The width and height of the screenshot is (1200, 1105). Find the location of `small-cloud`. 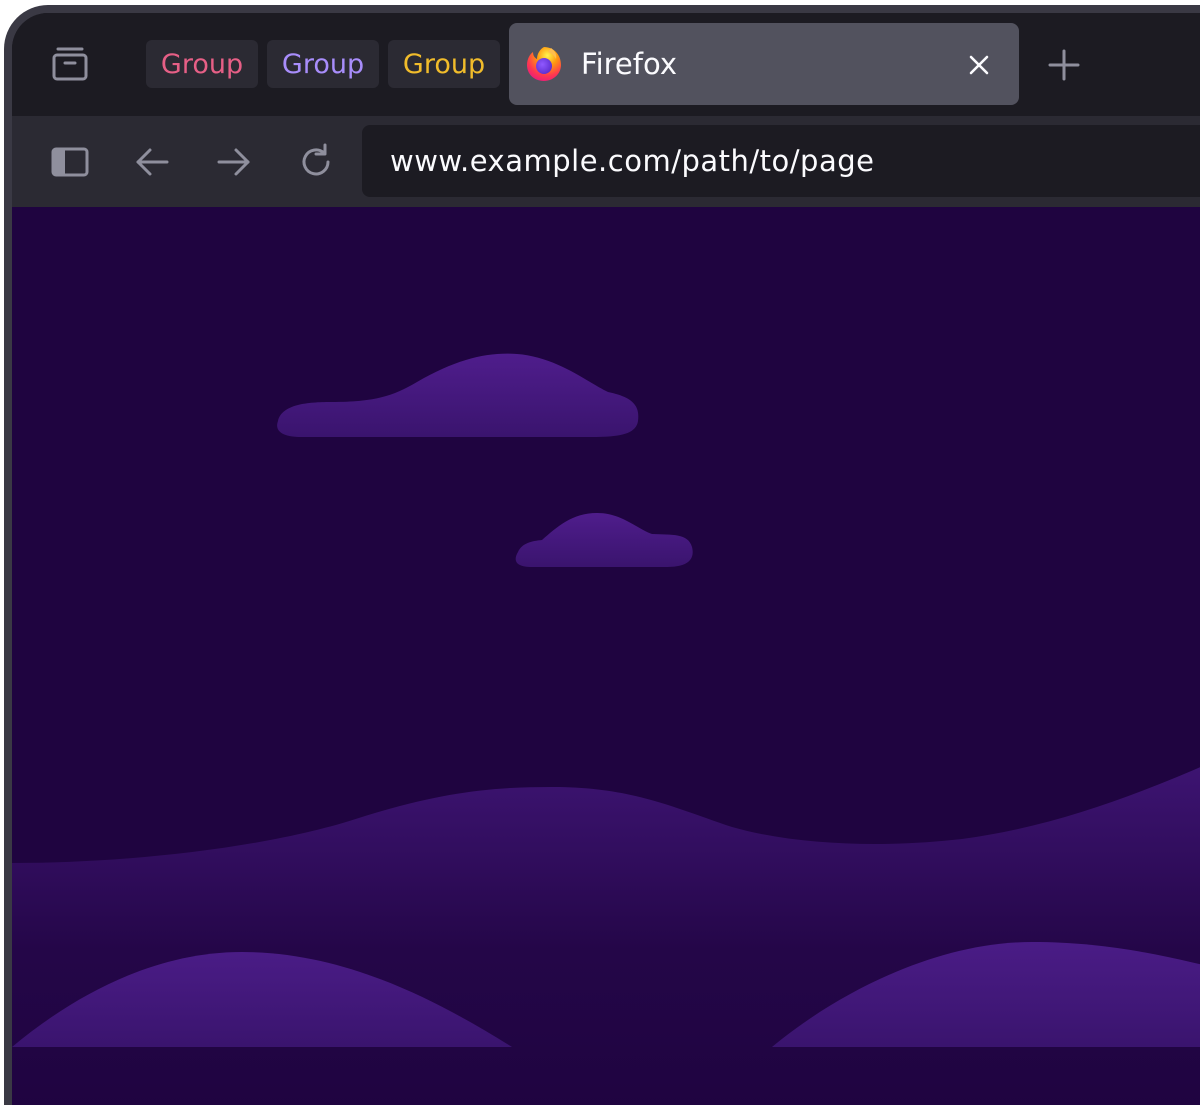

small-cloud is located at coordinates (604, 540).